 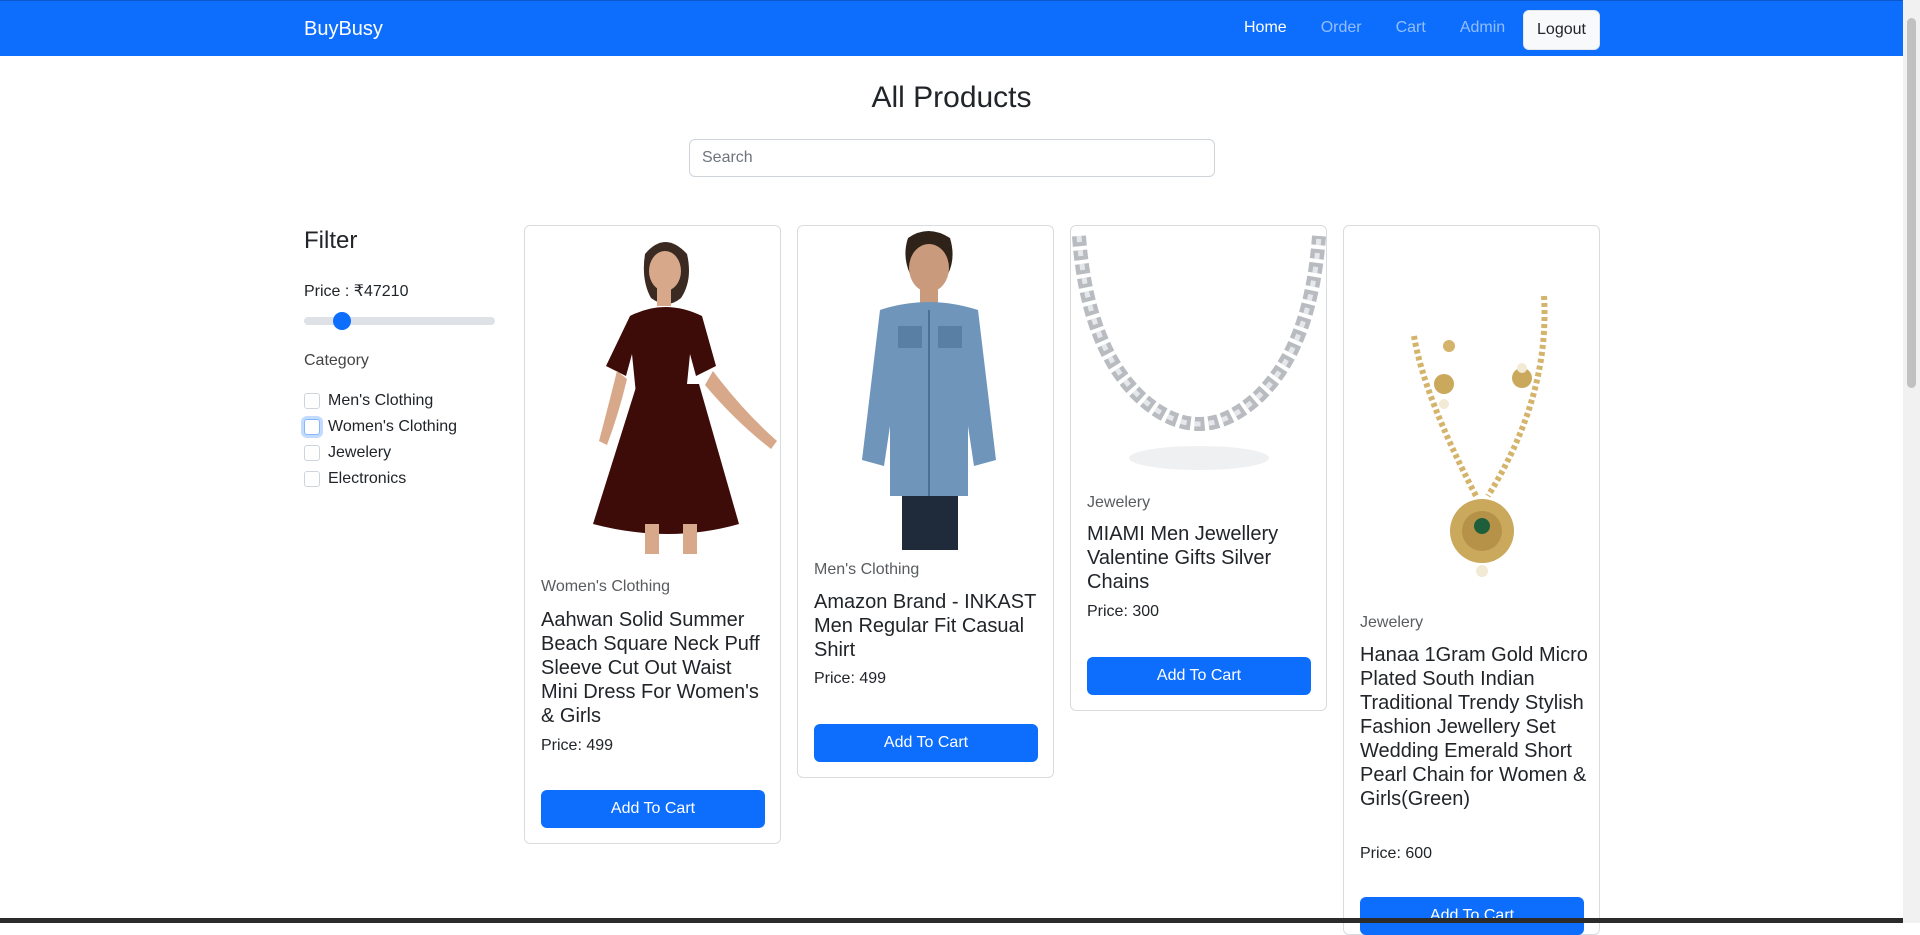 I want to click on logout-button: Logout, so click(x=1561, y=30).